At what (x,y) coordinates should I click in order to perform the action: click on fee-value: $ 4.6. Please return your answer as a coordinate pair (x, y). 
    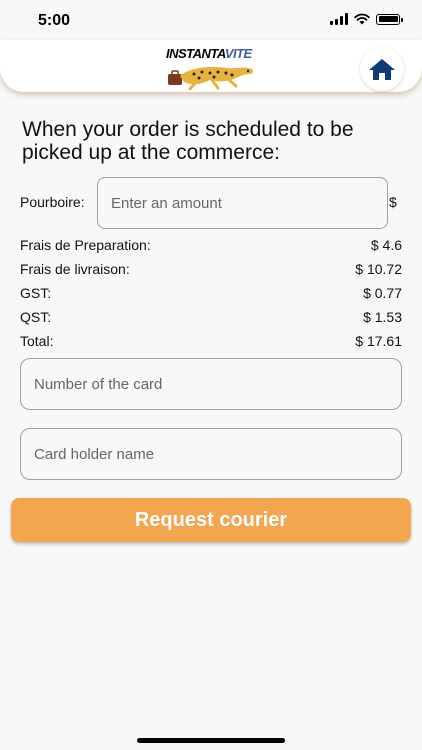
    Looking at the image, I should click on (386, 245).